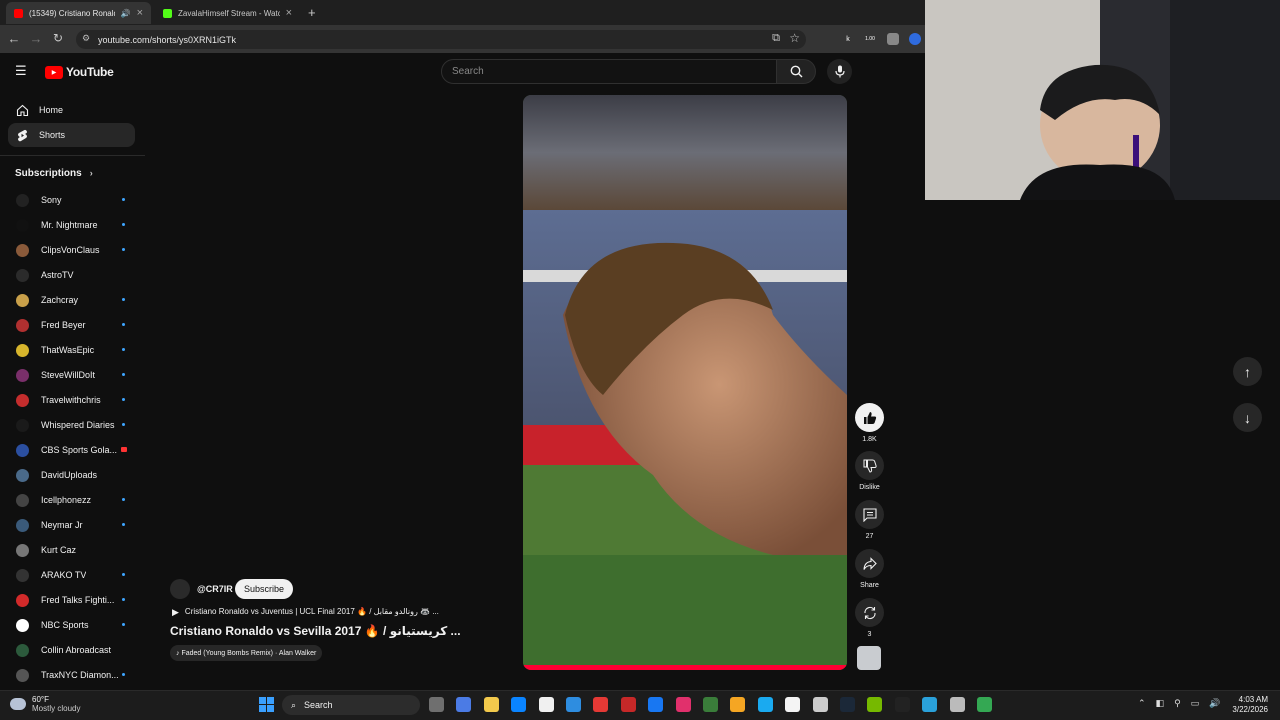 The height and width of the screenshot is (720, 1280). Describe the element at coordinates (264, 589) in the screenshot. I see `subscribe-button: Subscribe` at that location.